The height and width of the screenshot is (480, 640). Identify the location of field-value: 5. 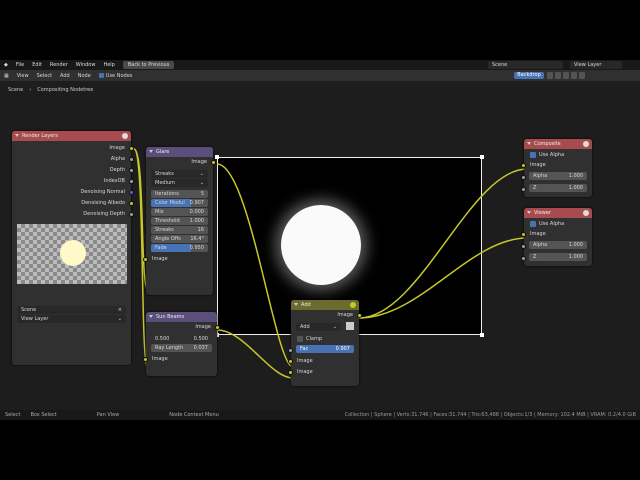
(202, 194).